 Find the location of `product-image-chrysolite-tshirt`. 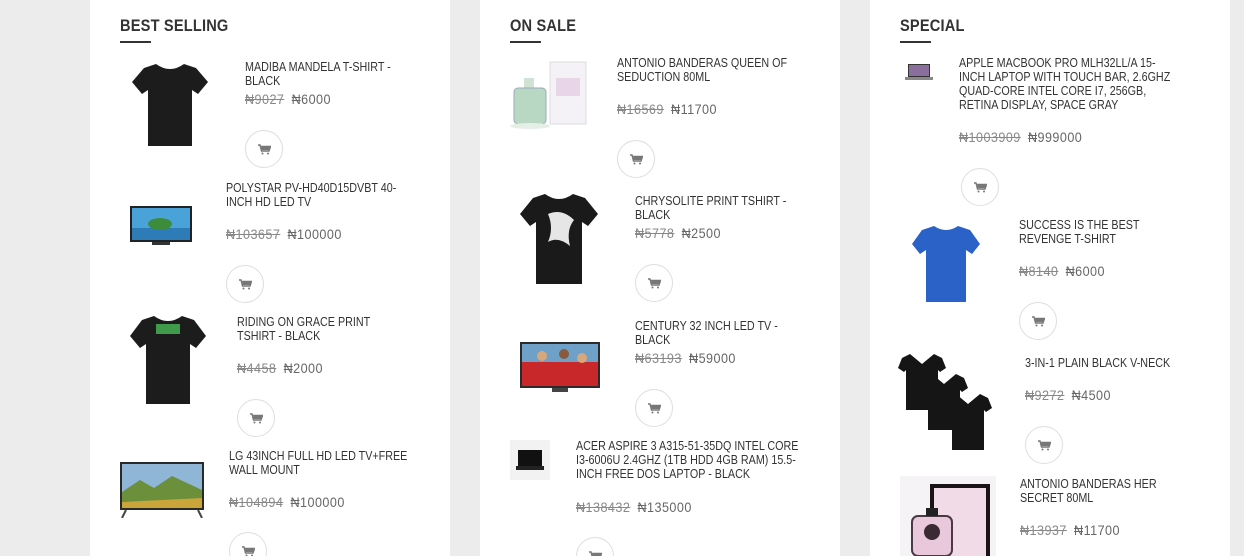

product-image-chrysolite-tshirt is located at coordinates (559, 238).